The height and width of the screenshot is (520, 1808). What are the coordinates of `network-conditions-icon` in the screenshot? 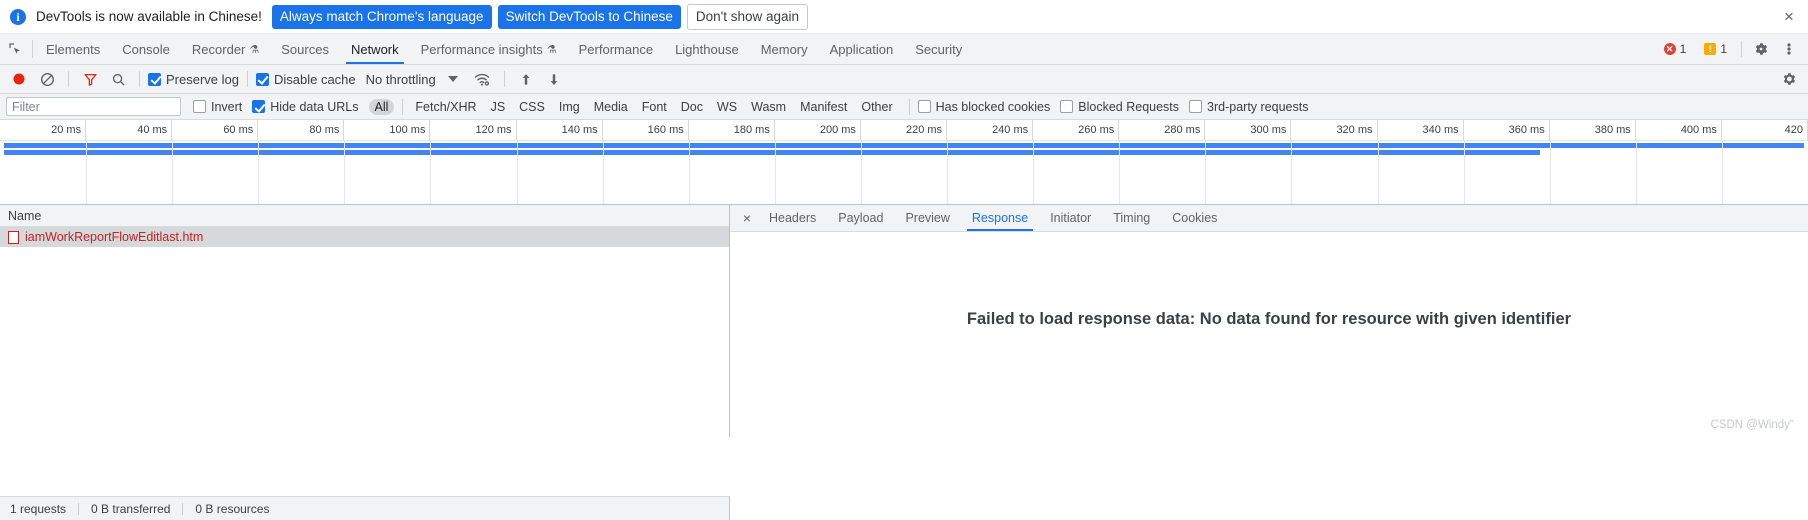 It's located at (483, 79).